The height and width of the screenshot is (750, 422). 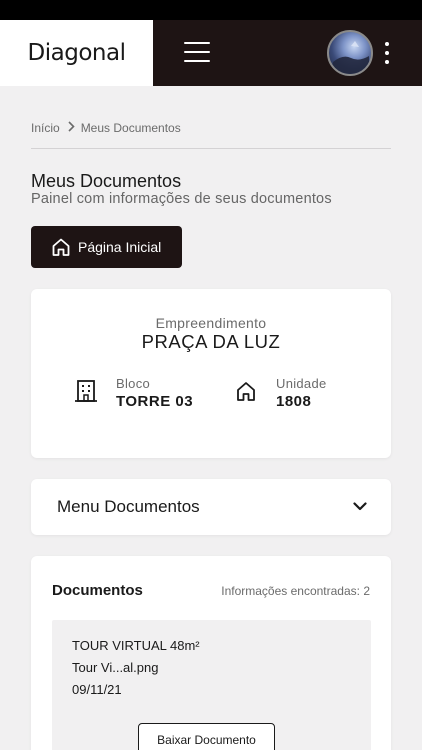 I want to click on home-page-button: Página Inicial, so click(x=106, y=247).